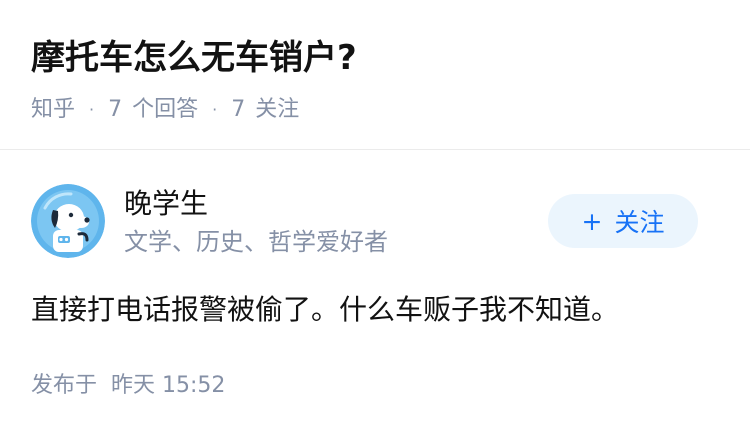  I want to click on followers-label: 关注, so click(277, 109).